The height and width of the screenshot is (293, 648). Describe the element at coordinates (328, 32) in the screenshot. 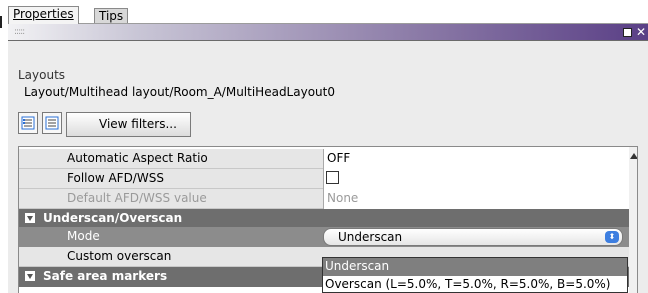

I see `panel-titlebar: ::::: ✕` at that location.